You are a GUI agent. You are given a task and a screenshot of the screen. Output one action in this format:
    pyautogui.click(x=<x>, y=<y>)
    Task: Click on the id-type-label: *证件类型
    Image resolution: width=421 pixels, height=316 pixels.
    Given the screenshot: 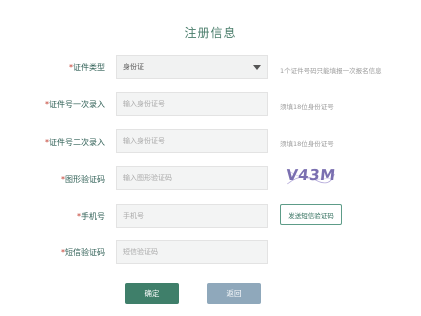 What is the action you would take?
    pyautogui.click(x=87, y=67)
    